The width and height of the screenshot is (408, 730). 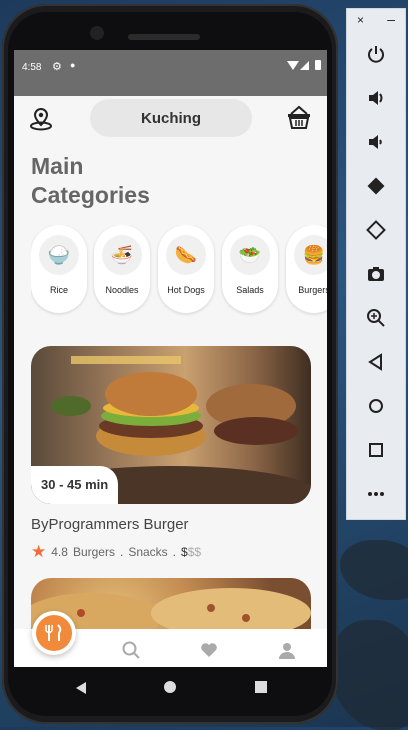 What do you see at coordinates (376, 318) in the screenshot?
I see `zoom-icon` at bounding box center [376, 318].